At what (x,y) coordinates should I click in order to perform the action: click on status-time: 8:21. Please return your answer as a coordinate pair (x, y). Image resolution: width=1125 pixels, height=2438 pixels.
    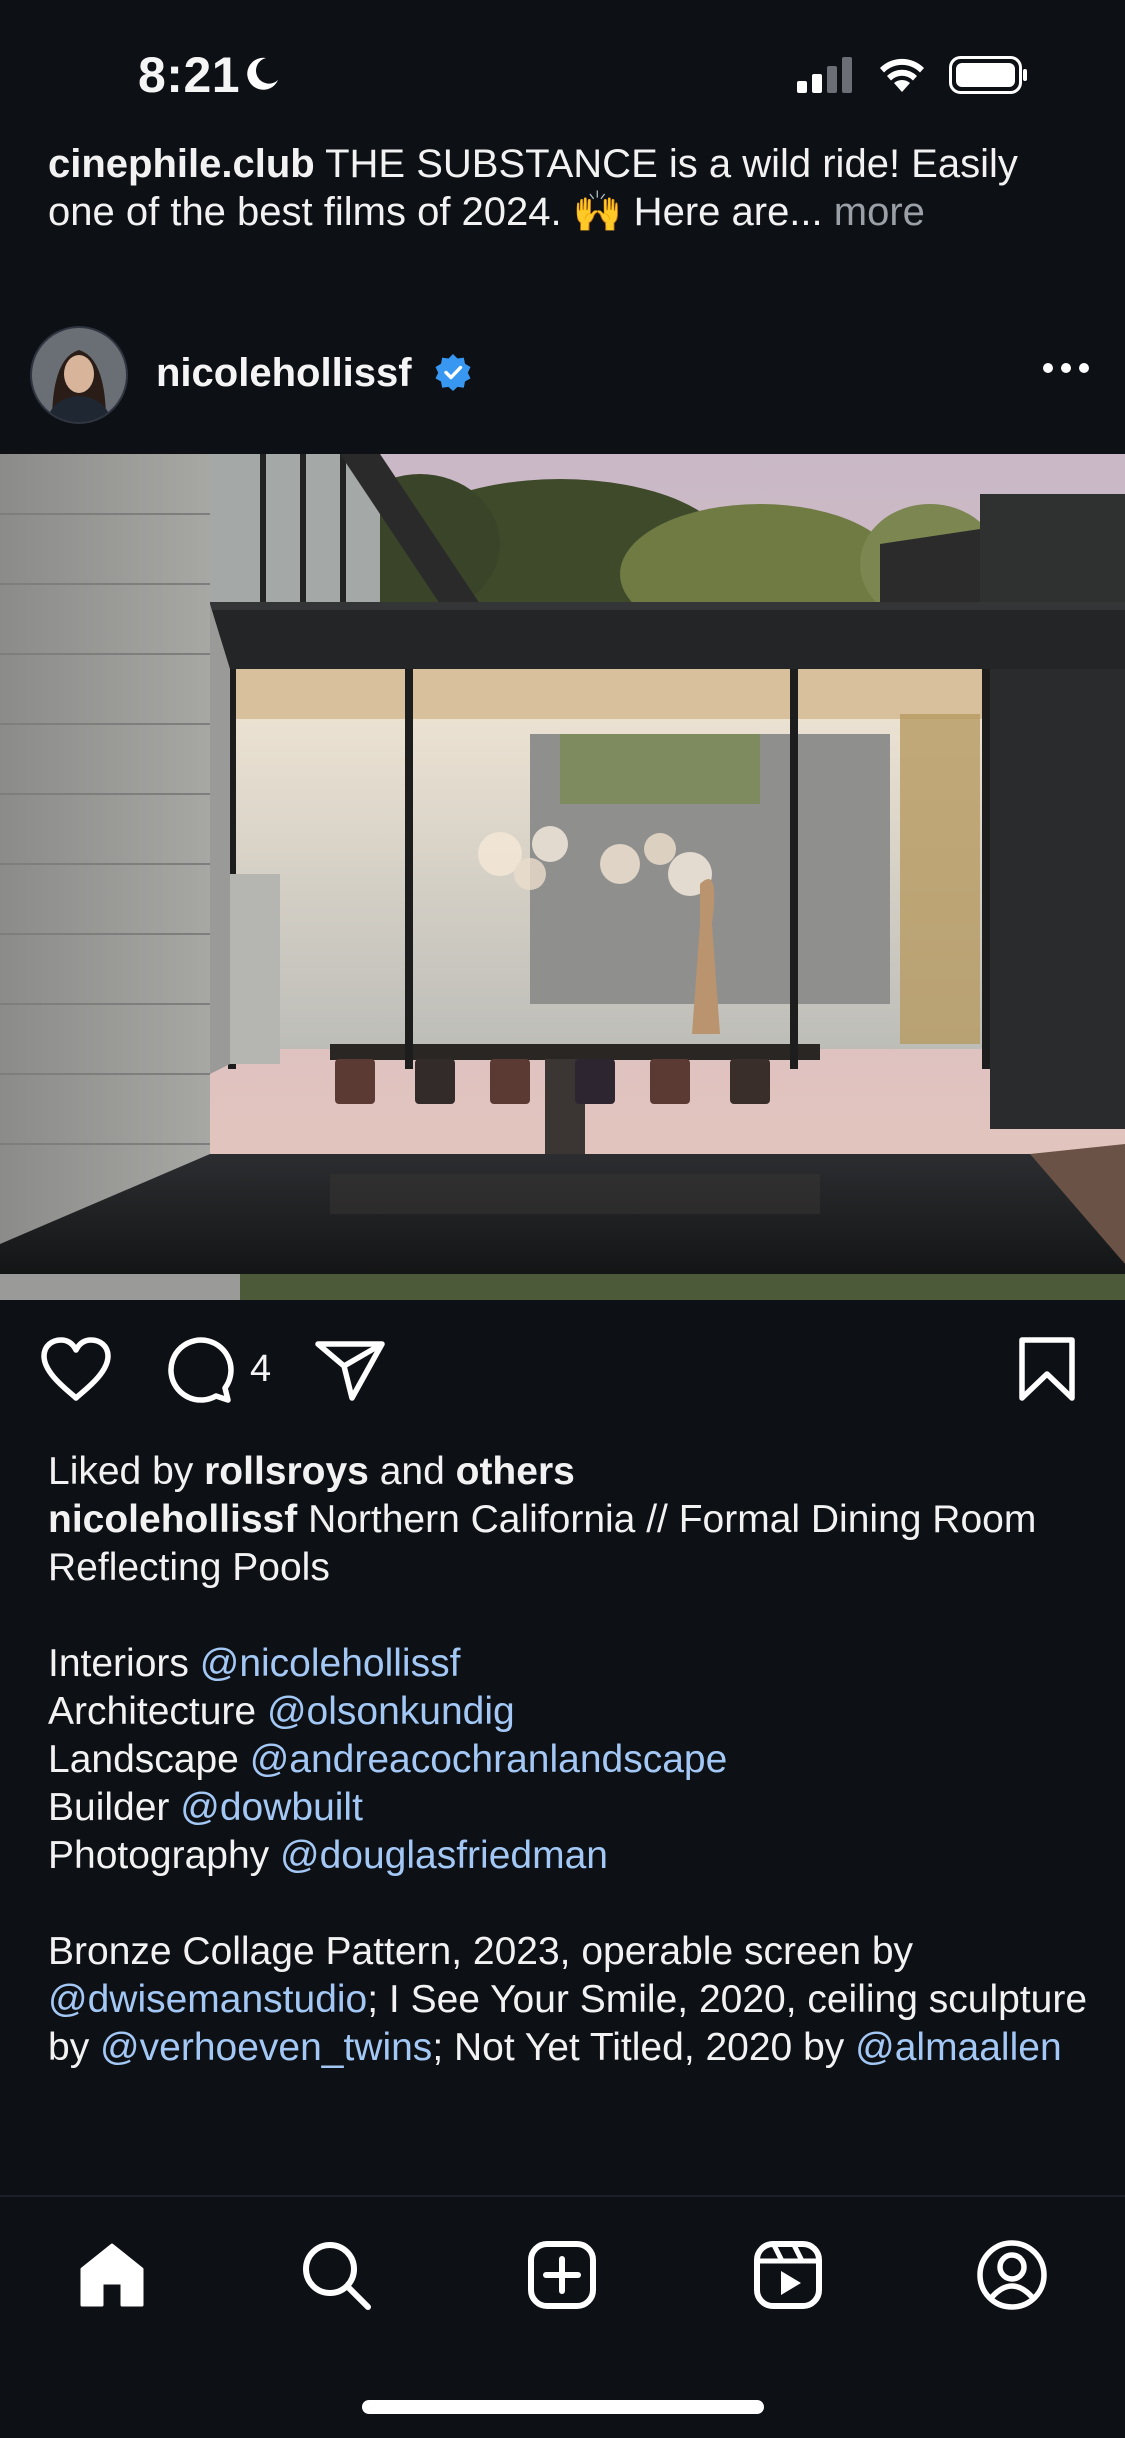
    Looking at the image, I should click on (189, 75).